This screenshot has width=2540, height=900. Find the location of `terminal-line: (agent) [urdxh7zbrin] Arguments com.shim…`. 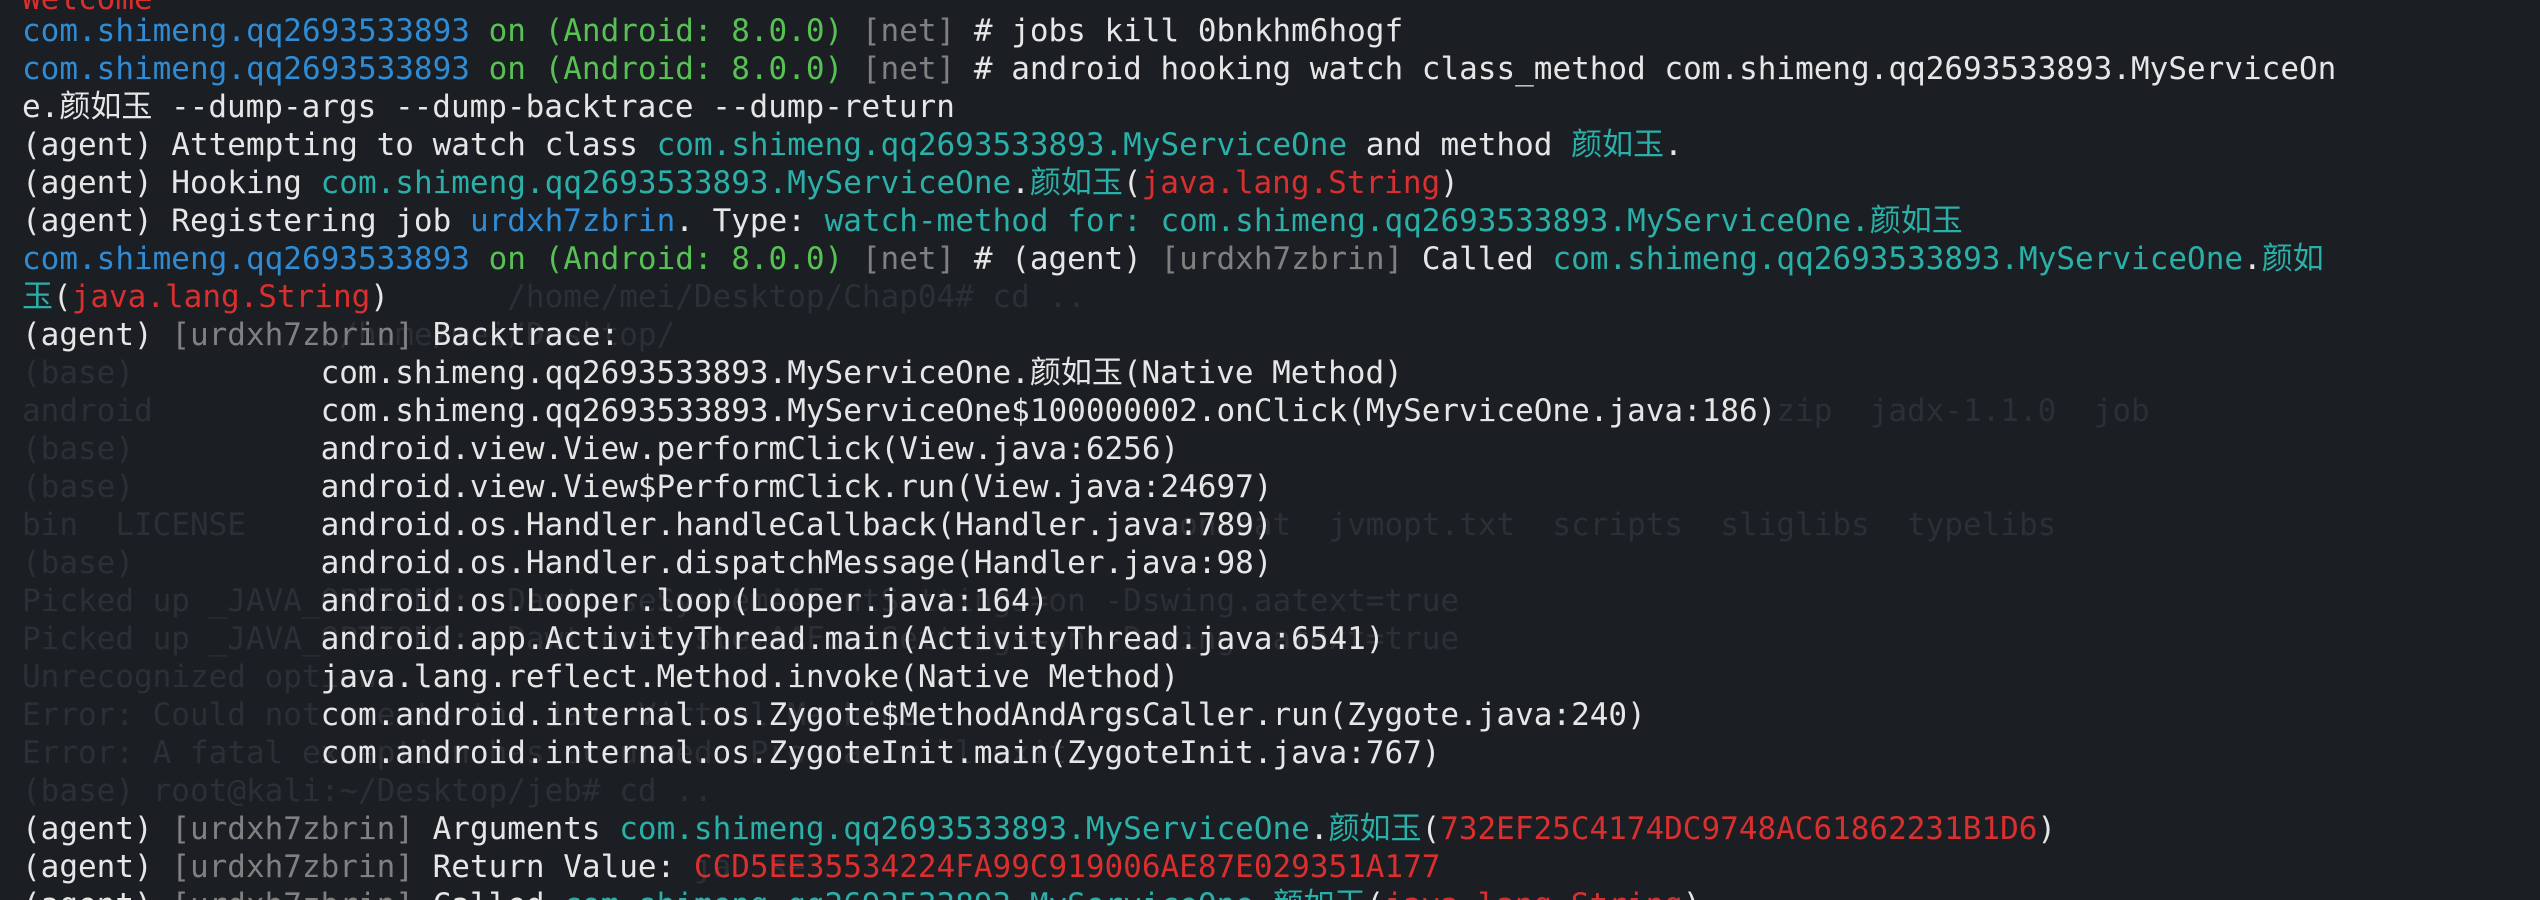

terminal-line: (agent) [urdxh7zbrin] Arguments com.shim… is located at coordinates (1039, 829).